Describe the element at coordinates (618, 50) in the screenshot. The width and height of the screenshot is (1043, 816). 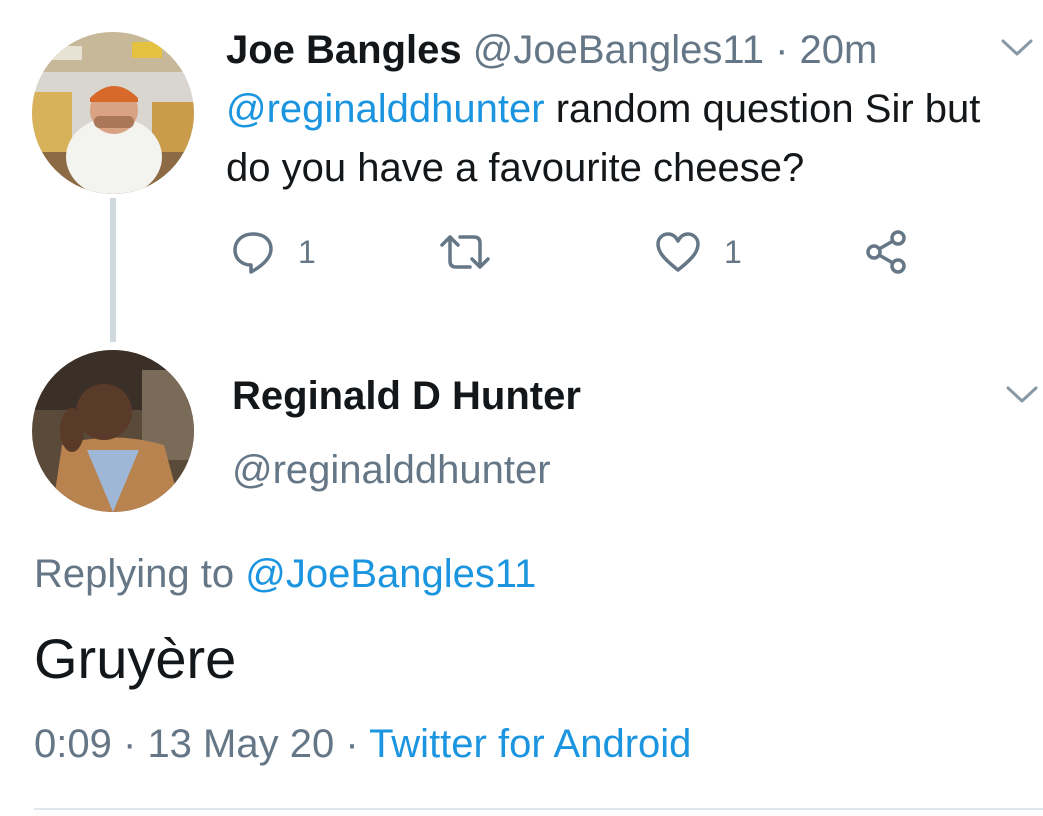
I see `author-handle: @JoeBangles11` at that location.